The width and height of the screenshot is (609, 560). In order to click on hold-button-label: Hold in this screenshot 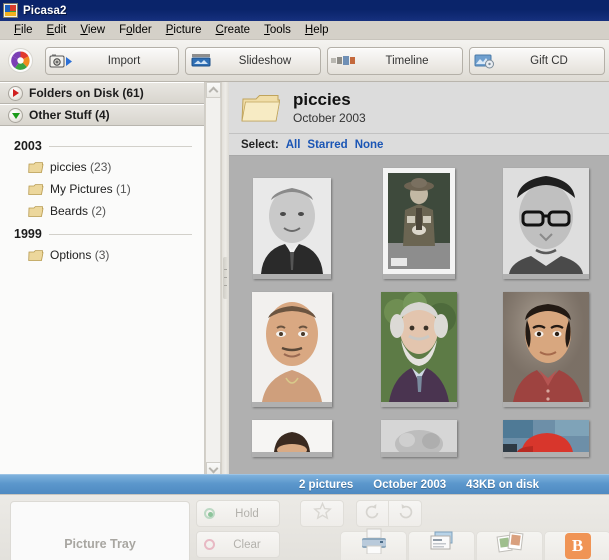, I will do `click(247, 513)`.